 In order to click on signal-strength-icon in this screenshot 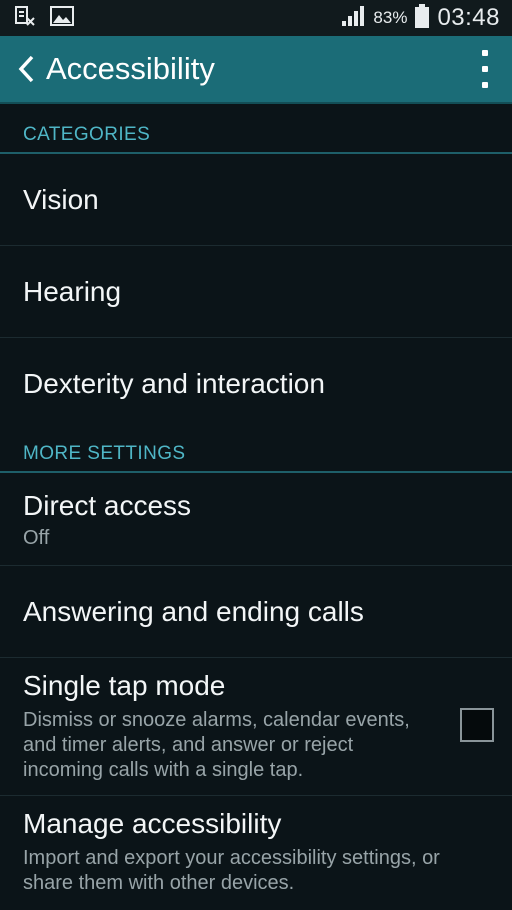, I will do `click(353, 18)`.